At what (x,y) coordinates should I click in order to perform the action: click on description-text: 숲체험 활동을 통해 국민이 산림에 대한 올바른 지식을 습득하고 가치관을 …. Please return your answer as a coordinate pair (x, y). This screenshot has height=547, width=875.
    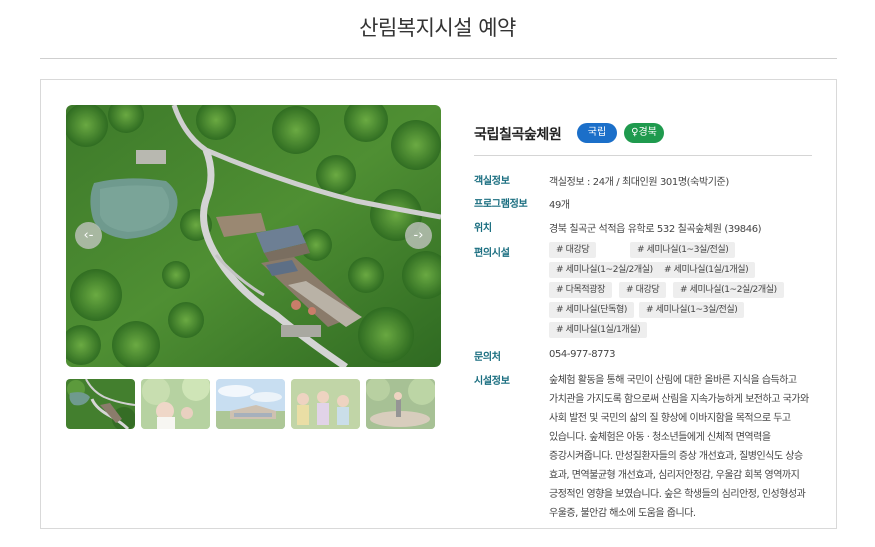
    Looking at the image, I should click on (679, 447).